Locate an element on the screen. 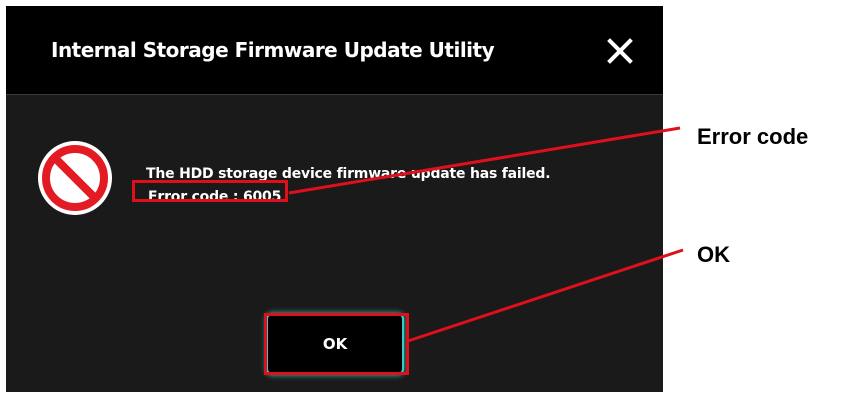 The image size is (841, 394). close-button is located at coordinates (620, 51).